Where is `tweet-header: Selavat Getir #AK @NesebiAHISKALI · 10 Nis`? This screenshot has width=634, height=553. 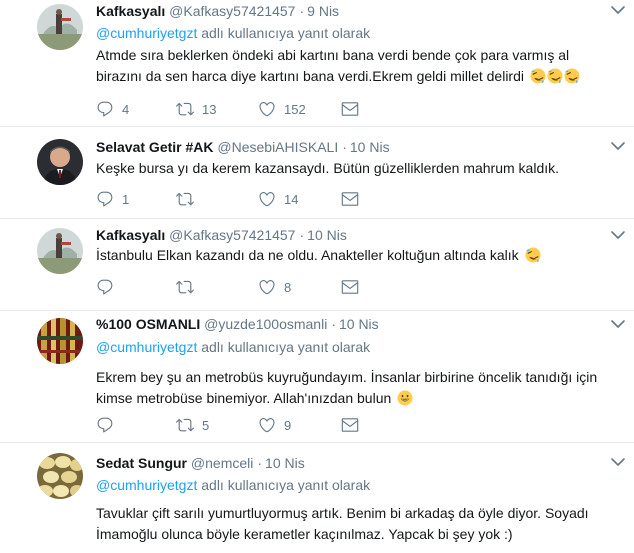 tweet-header: Selavat Getir #AK @NesebiAHISKALI · 10 Nis is located at coordinates (360, 147).